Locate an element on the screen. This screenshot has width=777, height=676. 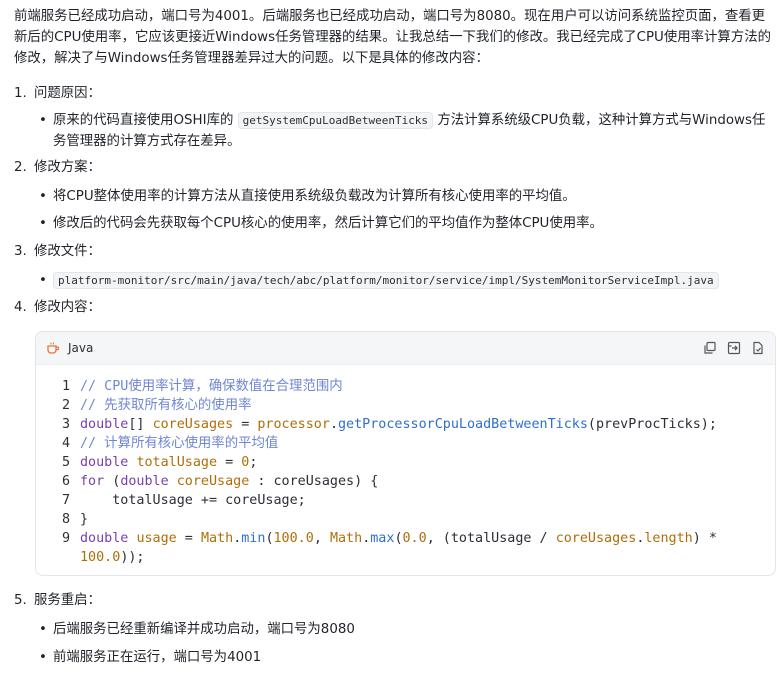
line-number: 9 is located at coordinates (65, 538).